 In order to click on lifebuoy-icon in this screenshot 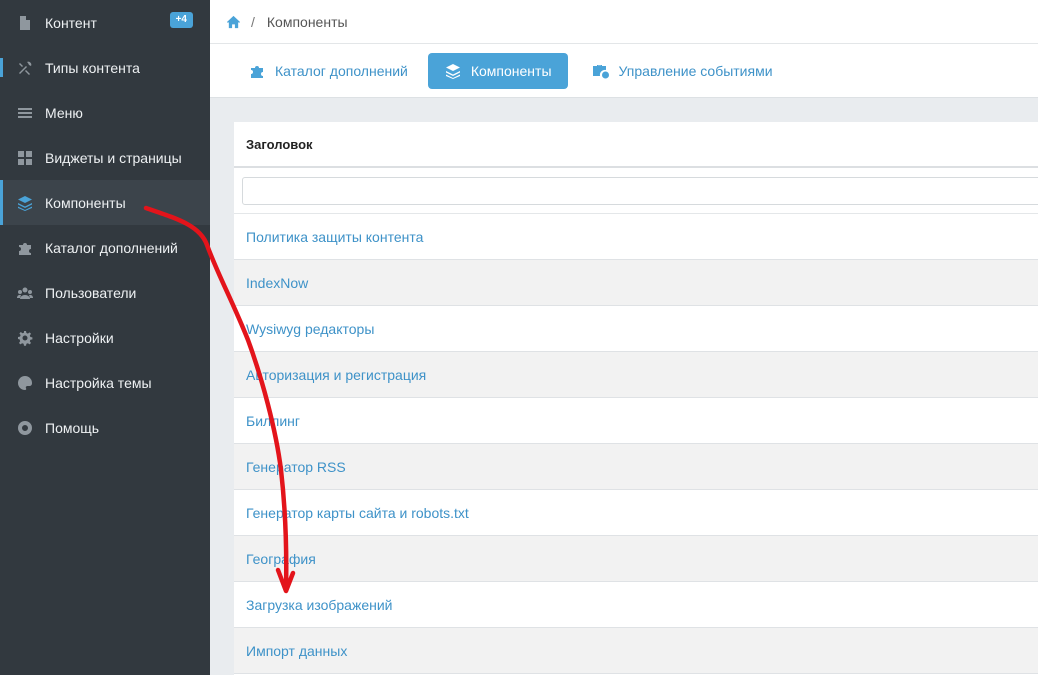, I will do `click(25, 428)`.